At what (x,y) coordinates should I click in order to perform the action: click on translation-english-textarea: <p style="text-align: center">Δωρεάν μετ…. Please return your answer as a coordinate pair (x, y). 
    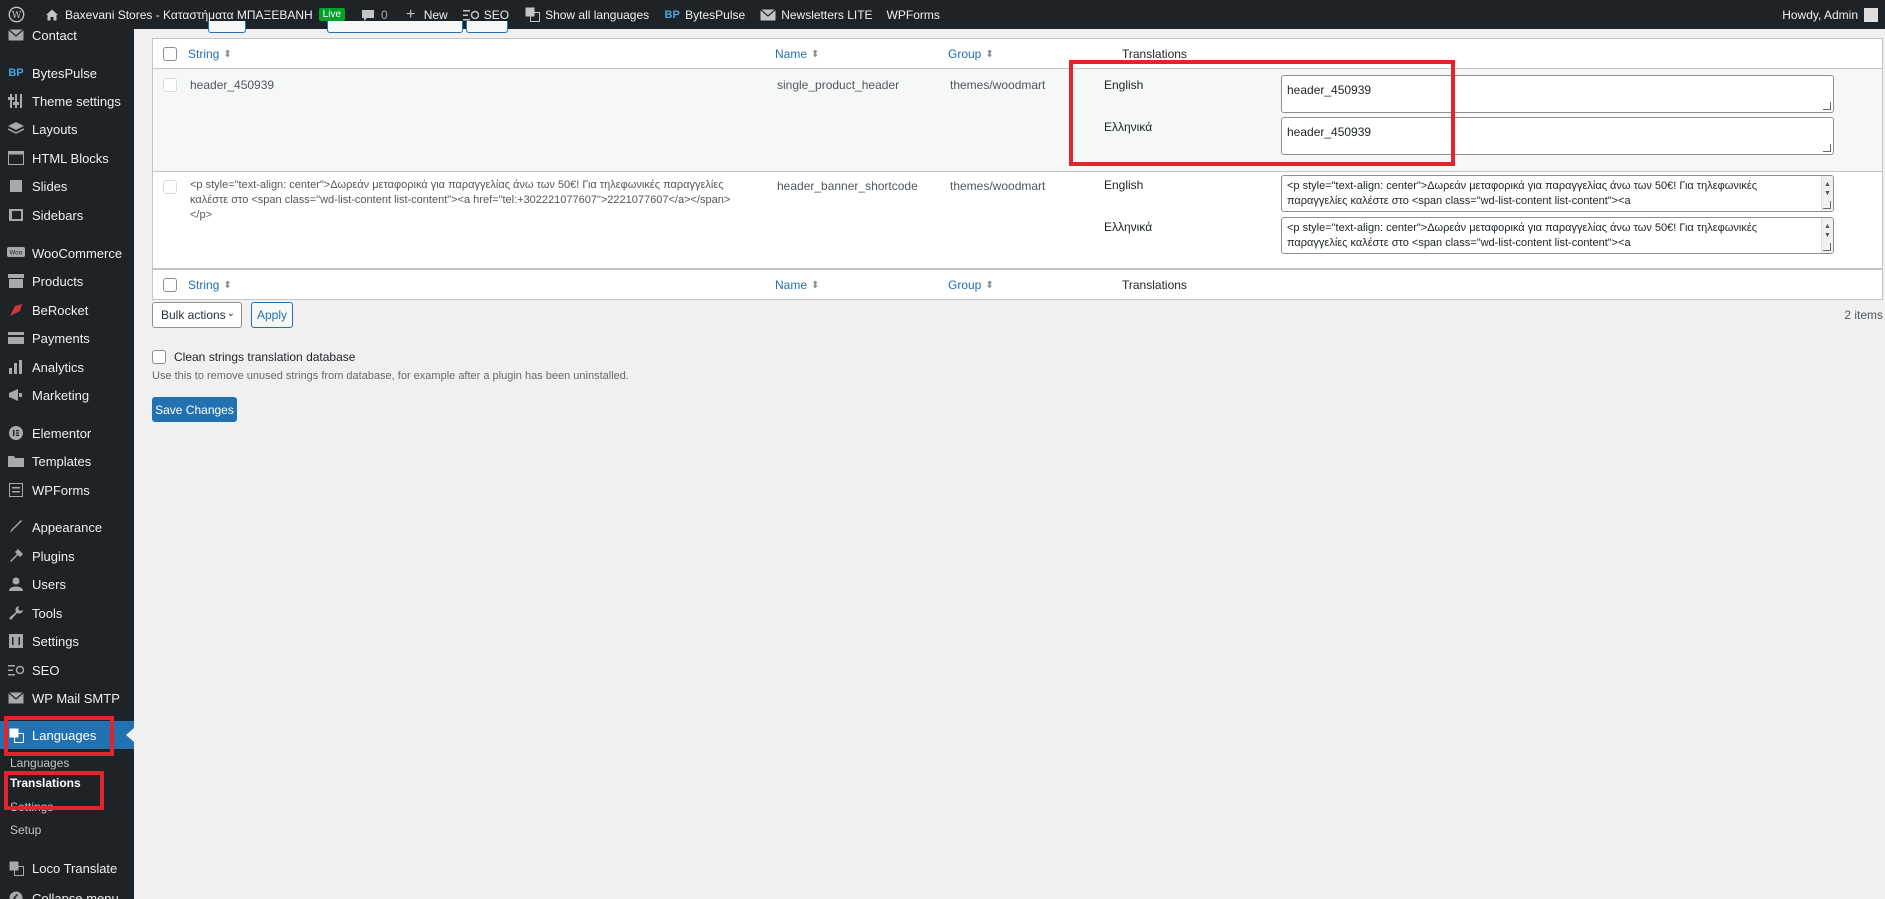
    Looking at the image, I should click on (1557, 193).